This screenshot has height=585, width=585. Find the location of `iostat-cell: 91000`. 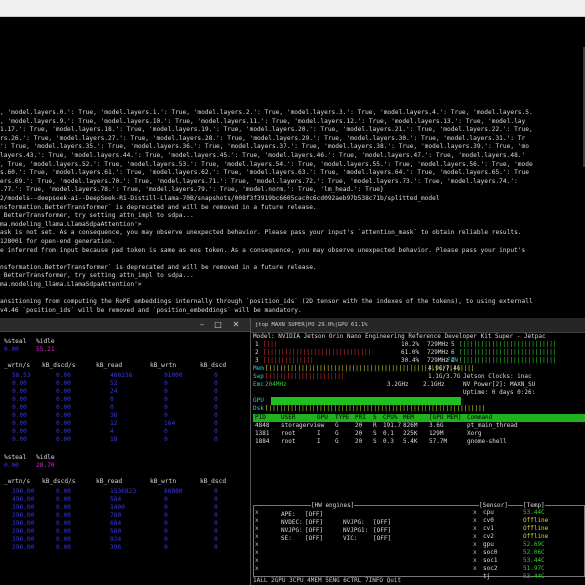

iostat-cell: 91000 is located at coordinates (173, 375).